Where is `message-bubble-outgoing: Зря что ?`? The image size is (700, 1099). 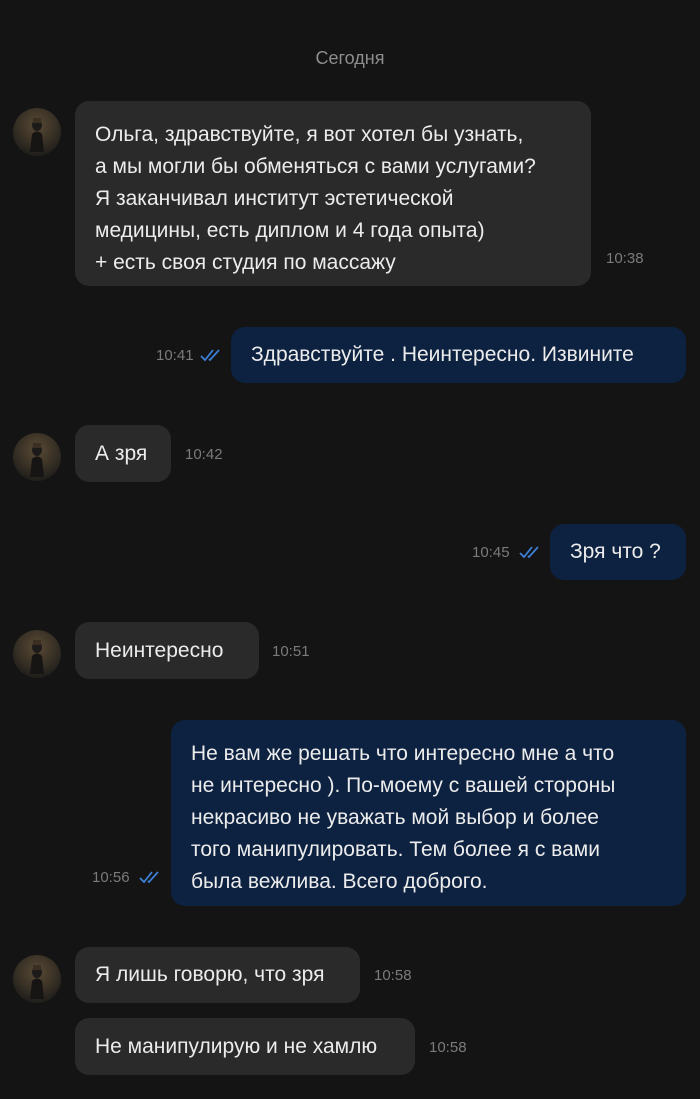
message-bubble-outgoing: Зря что ? is located at coordinates (618, 552).